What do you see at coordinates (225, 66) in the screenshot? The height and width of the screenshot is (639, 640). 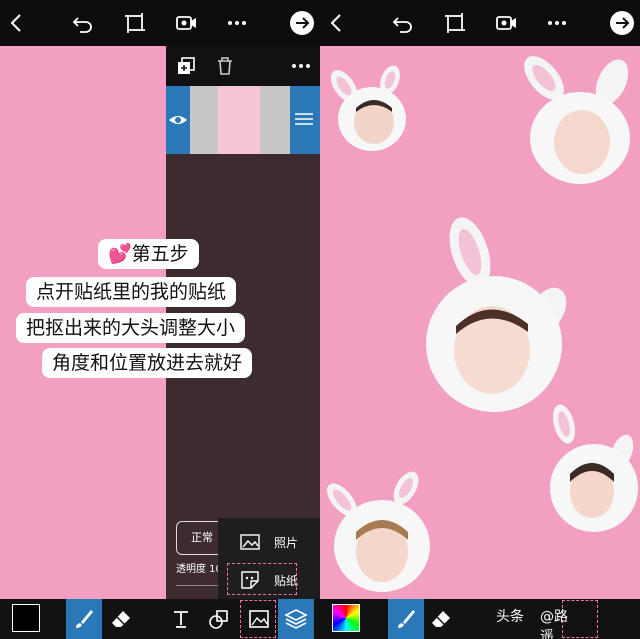 I see `trash-icon` at bounding box center [225, 66].